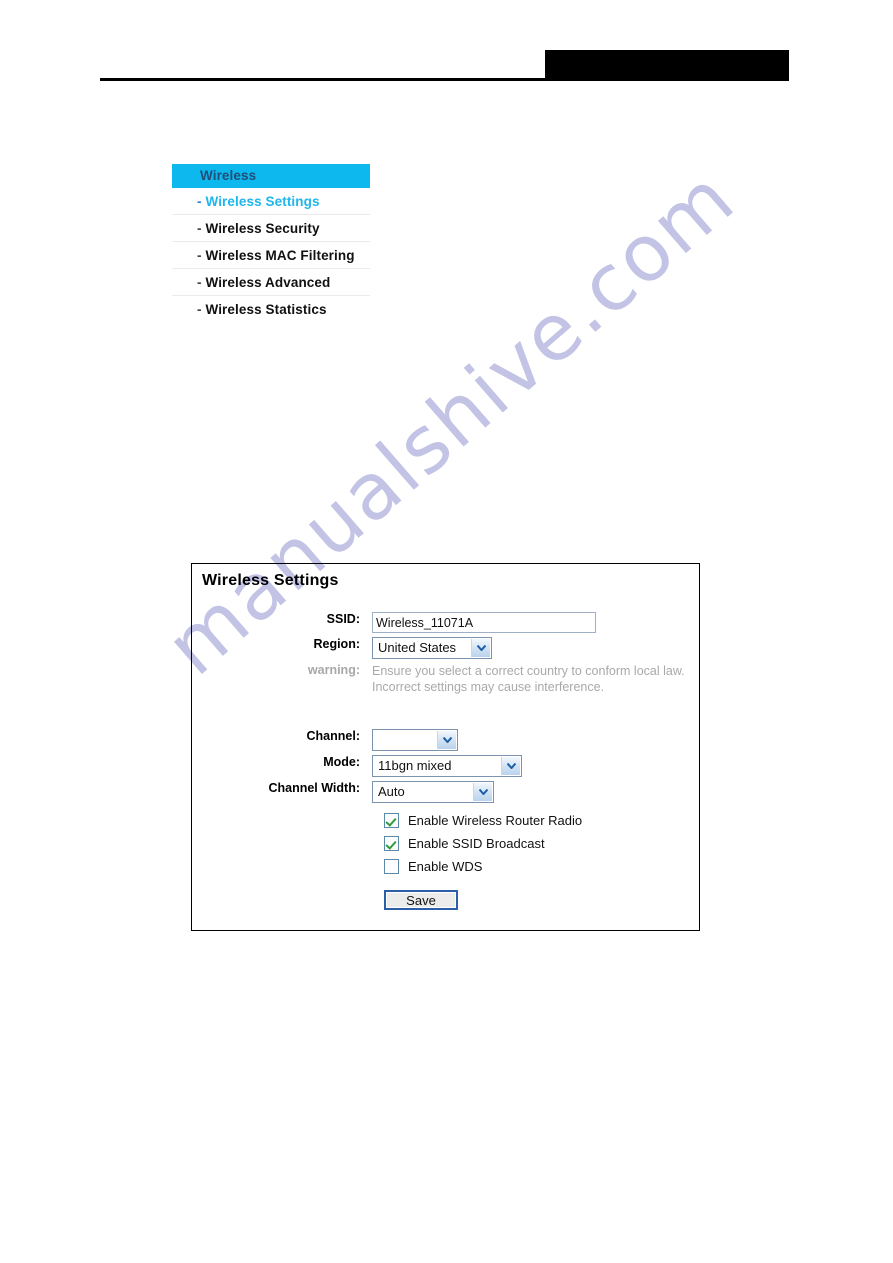  I want to click on checkbox-label: Enable Wireless Router Radio, so click(495, 820).